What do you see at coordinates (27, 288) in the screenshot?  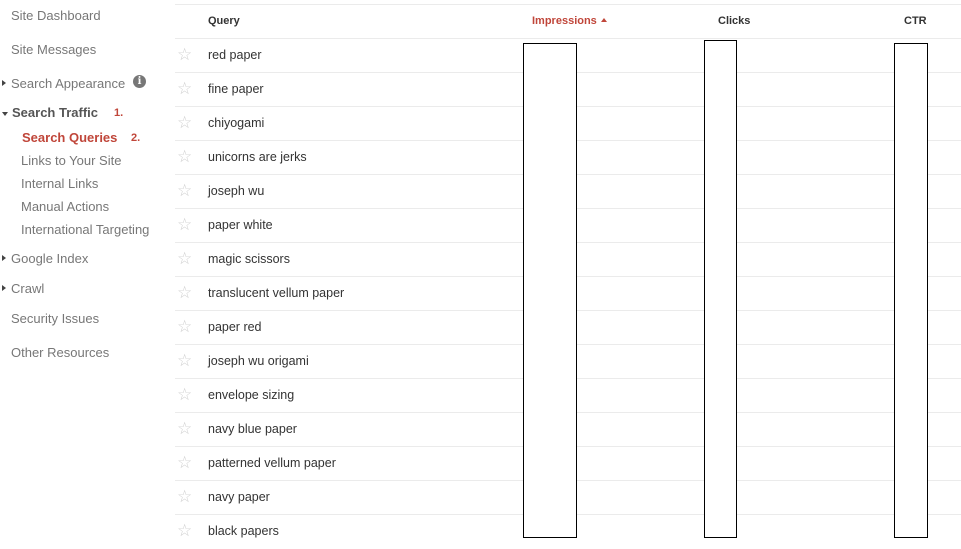 I see `nav-crawl: Crawl` at bounding box center [27, 288].